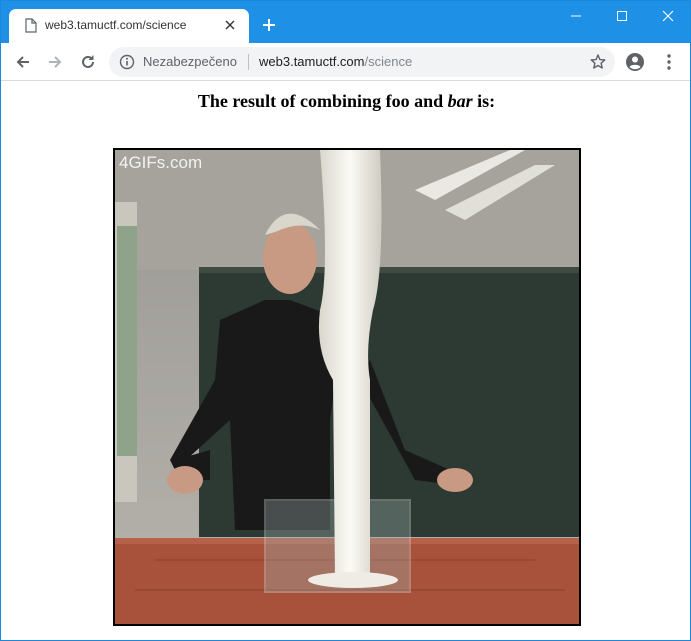 The image size is (691, 641). I want to click on browser-toolbar: Nezabezpečeno web3.tamuctf.com/science, so click(345, 62).